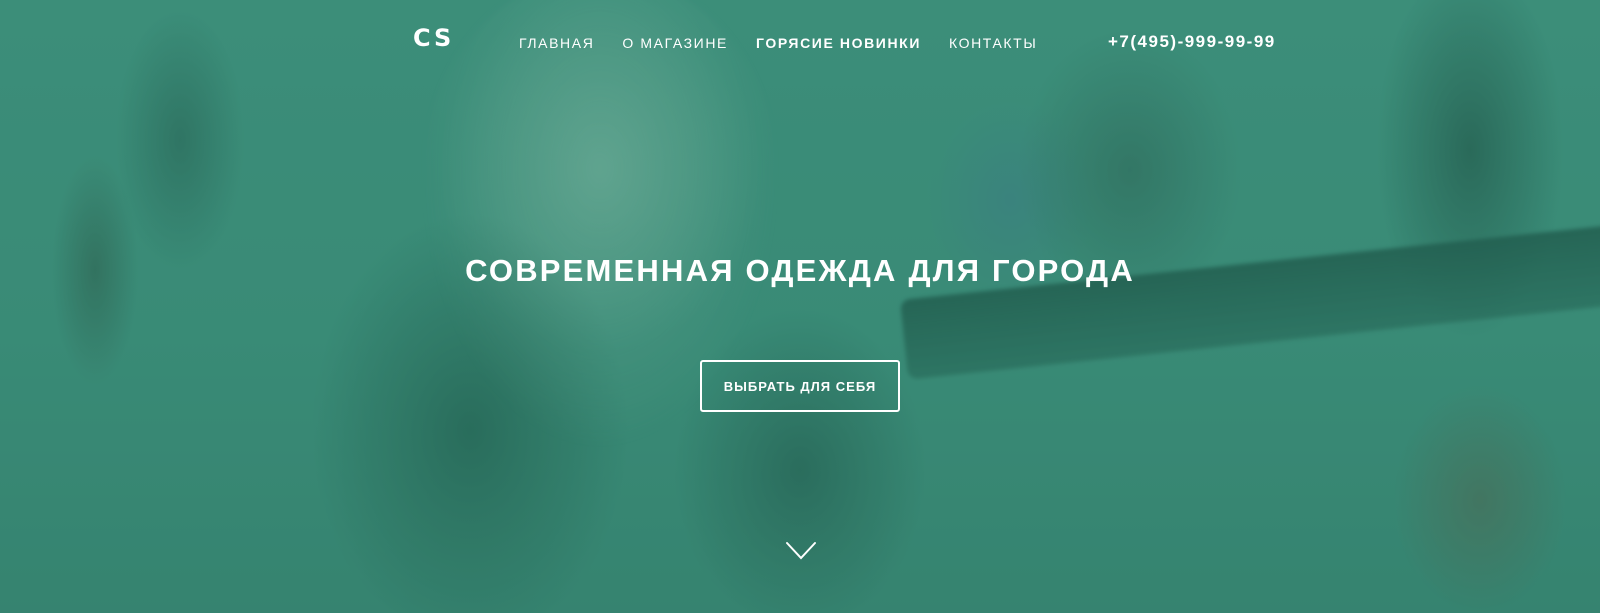  Describe the element at coordinates (801, 551) in the screenshot. I see `chevron-down-icon` at that location.